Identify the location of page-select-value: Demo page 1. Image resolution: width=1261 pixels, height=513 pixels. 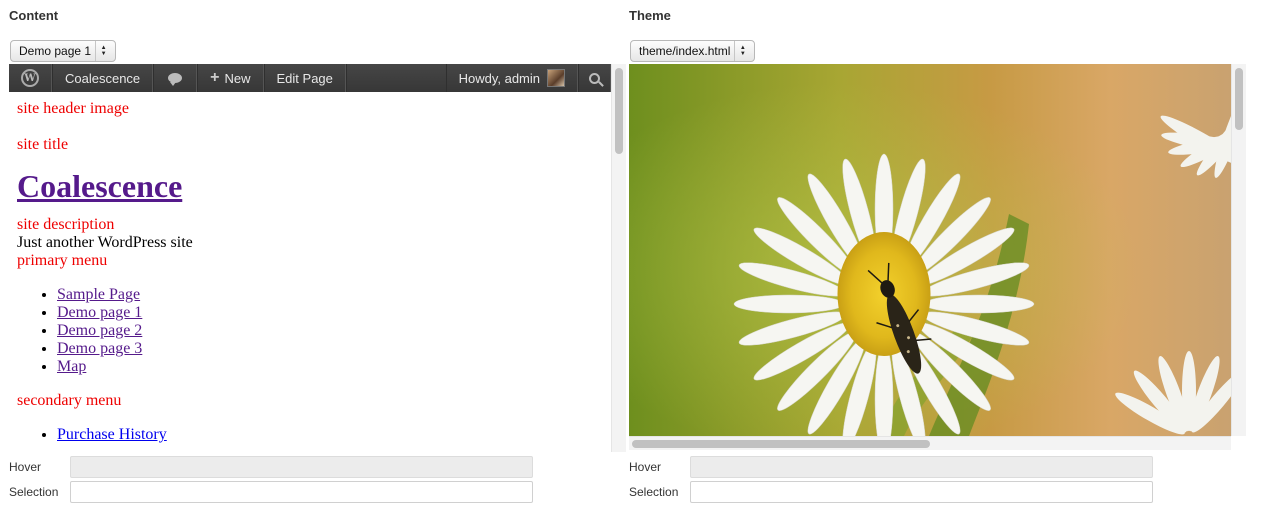
(55, 51).